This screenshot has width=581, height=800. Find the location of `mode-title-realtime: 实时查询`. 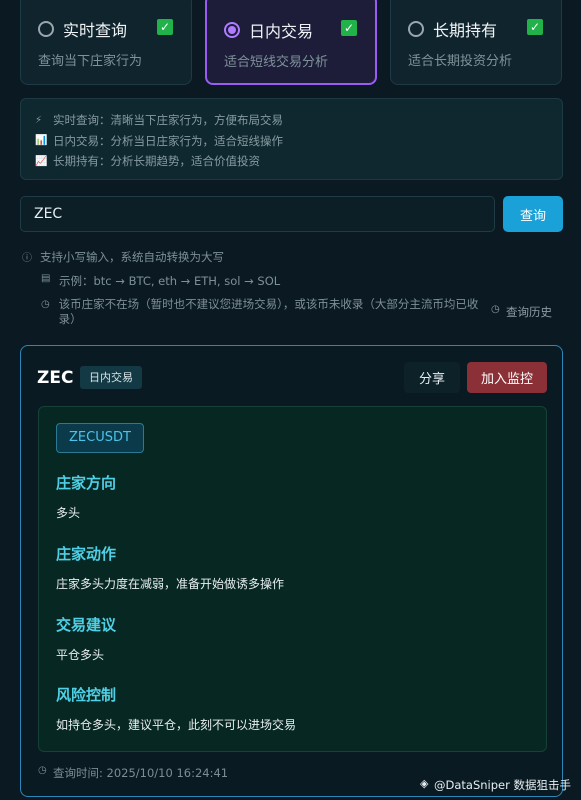

mode-title-realtime: 实时查询 is located at coordinates (95, 30).